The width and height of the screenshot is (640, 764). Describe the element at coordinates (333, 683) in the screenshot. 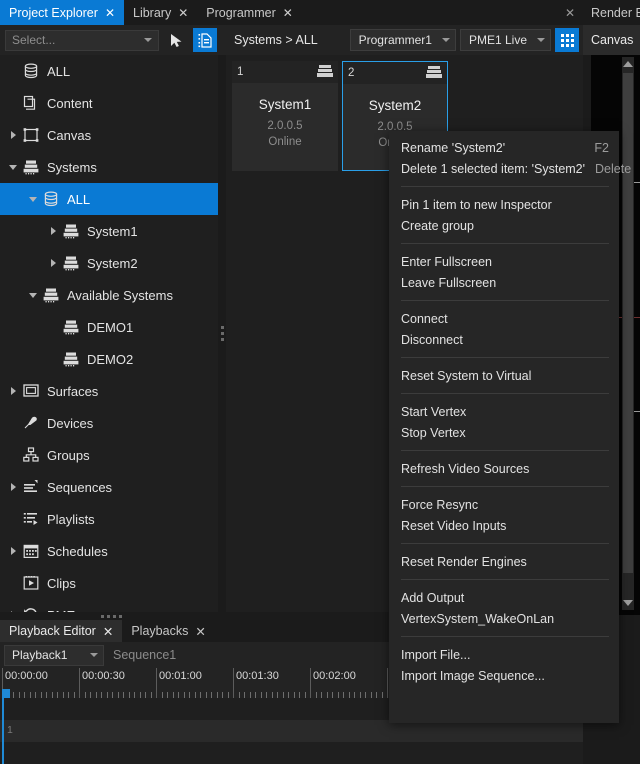

I see `ruler-label-group: 00:02:00` at that location.